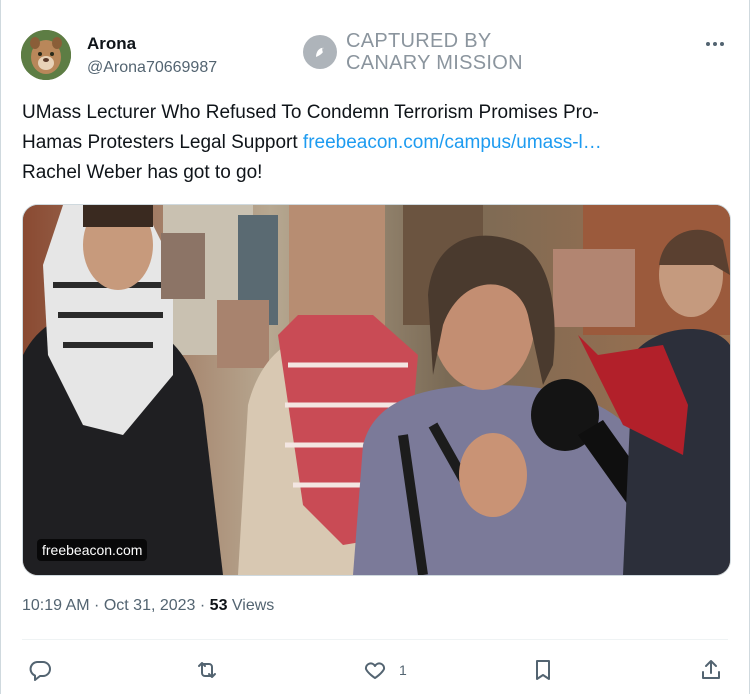  I want to click on tweet-date: Oct 31, 2023, so click(150, 605).